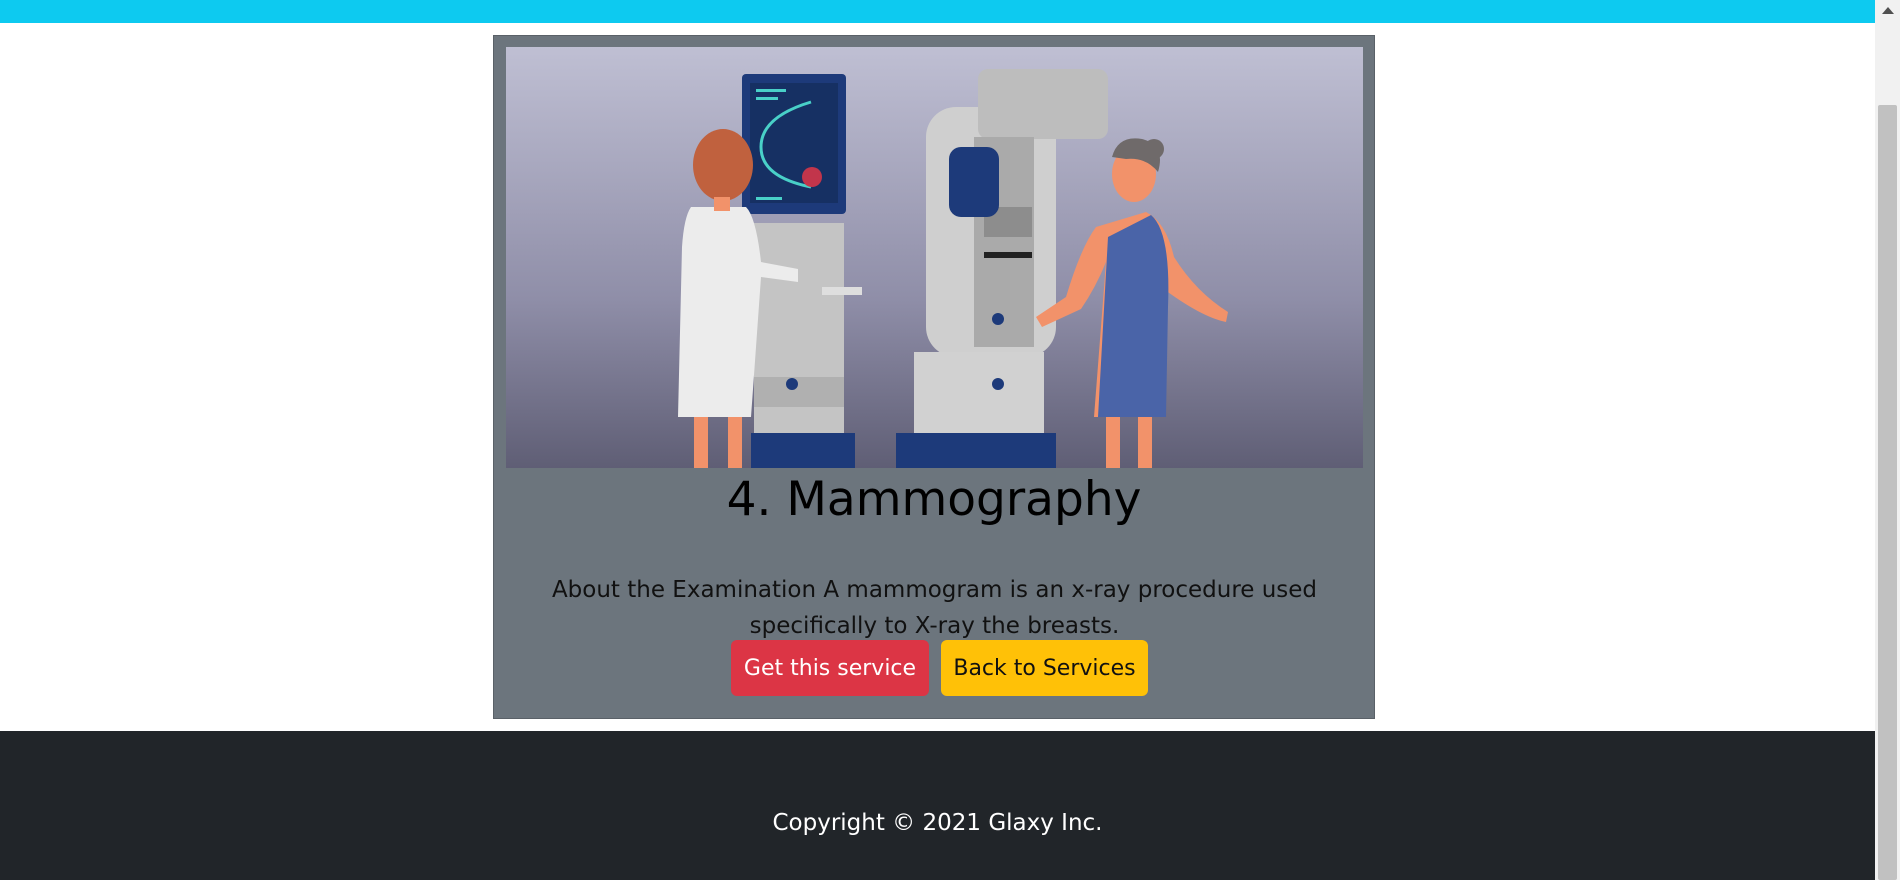 This screenshot has width=1900, height=880. Describe the element at coordinates (934, 499) in the screenshot. I see `service-title: 4. Mammography` at that location.